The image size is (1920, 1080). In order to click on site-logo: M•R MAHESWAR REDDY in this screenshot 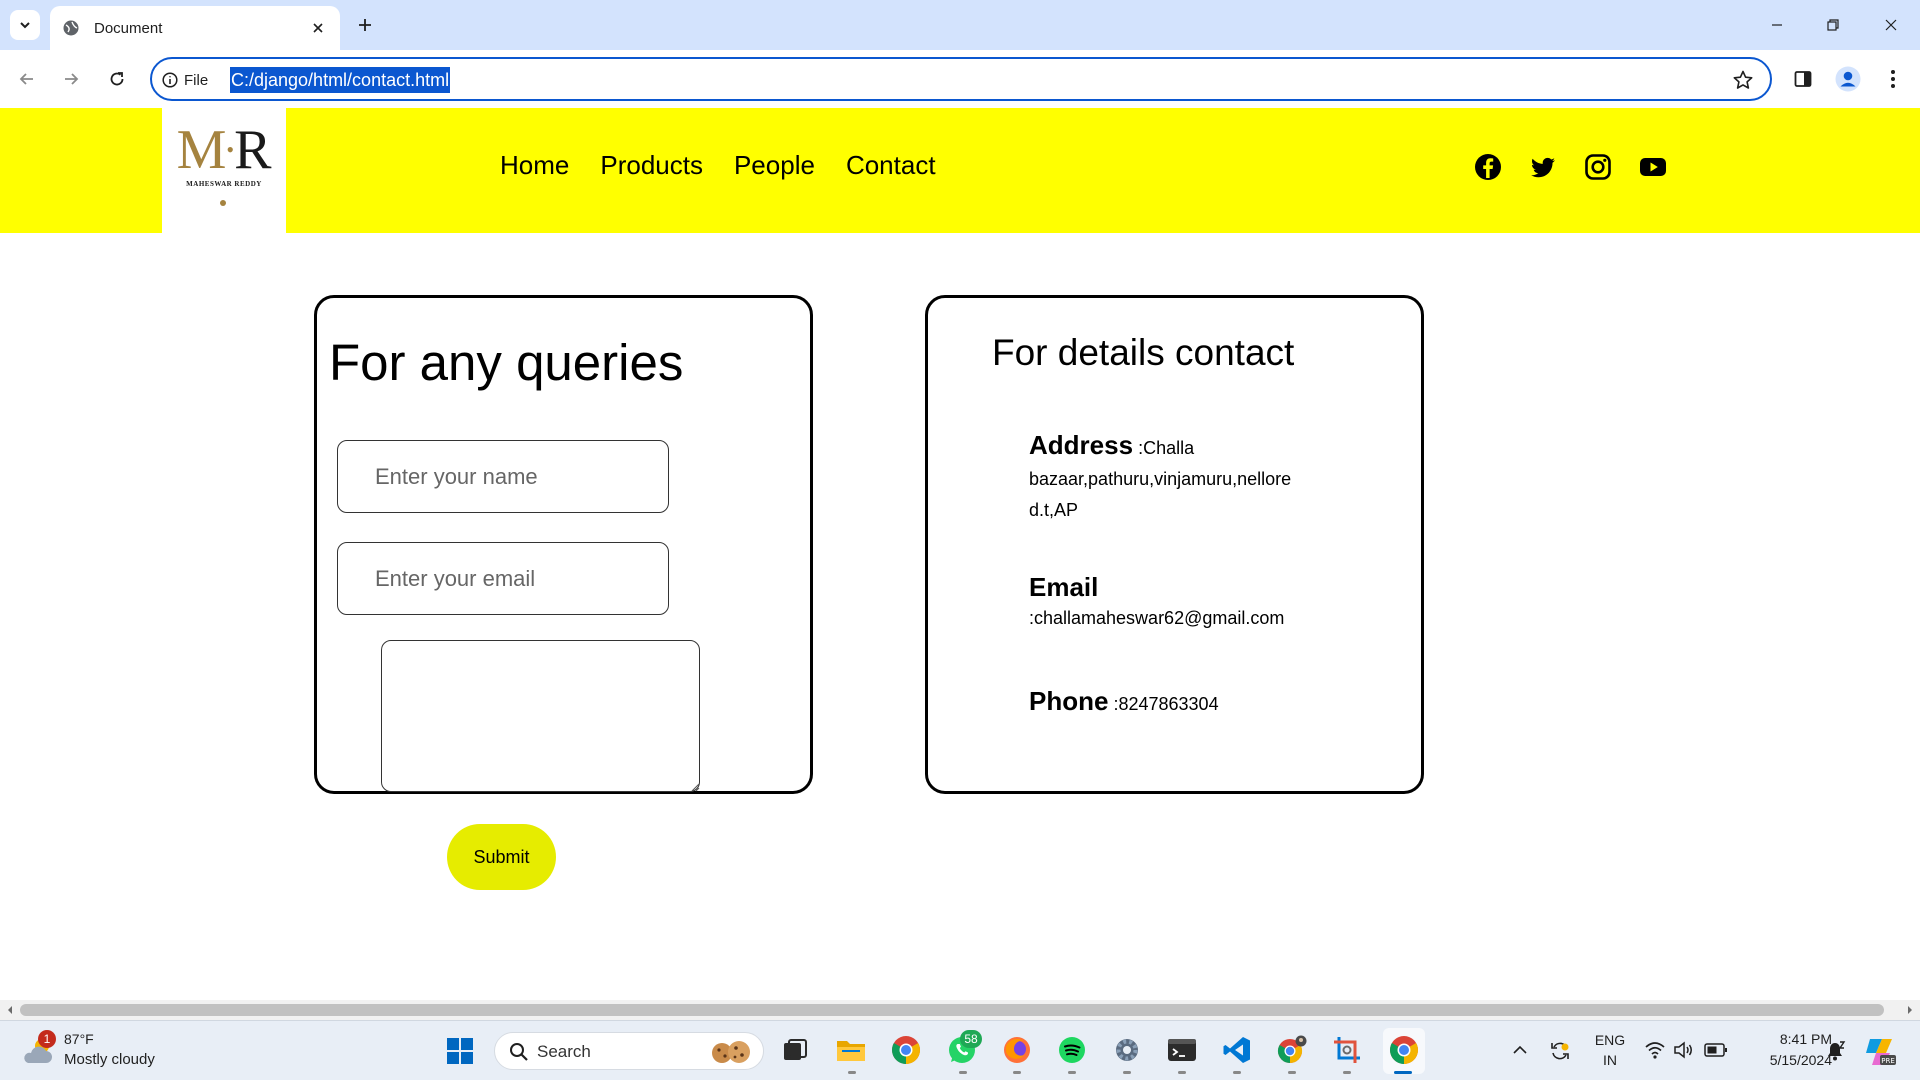, I will do `click(224, 170)`.